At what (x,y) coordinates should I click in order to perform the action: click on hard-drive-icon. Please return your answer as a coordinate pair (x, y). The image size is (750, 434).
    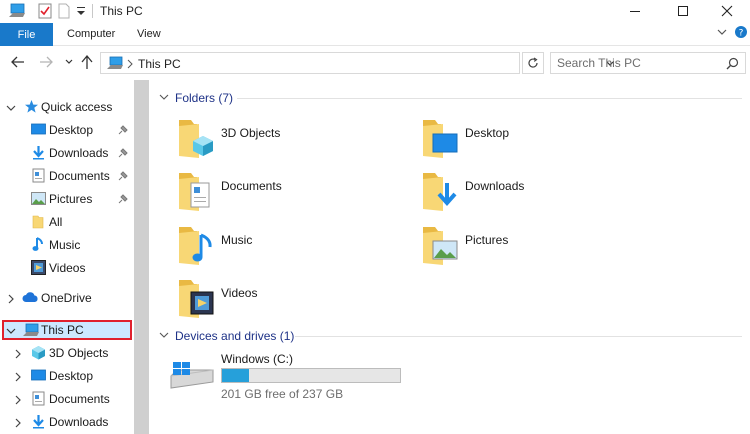
    Looking at the image, I should click on (192, 376).